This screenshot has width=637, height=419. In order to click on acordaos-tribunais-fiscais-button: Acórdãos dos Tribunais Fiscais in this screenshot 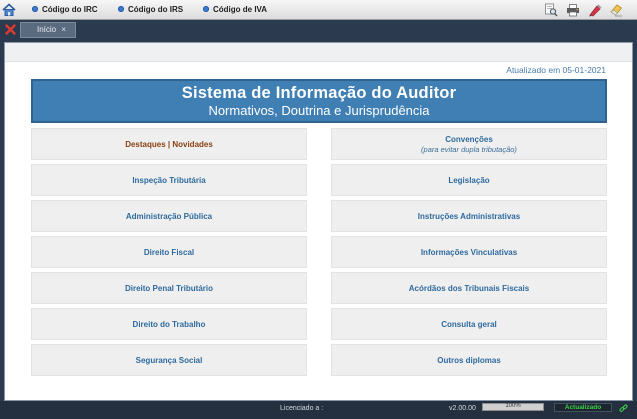, I will do `click(469, 288)`.